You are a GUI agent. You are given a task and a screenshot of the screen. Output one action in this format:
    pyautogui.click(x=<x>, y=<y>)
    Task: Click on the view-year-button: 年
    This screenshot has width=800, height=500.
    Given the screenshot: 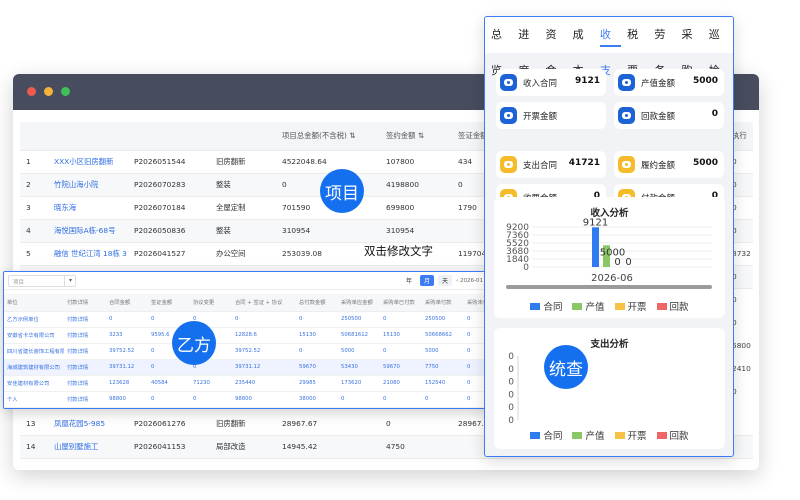 What is the action you would take?
    pyautogui.click(x=409, y=280)
    